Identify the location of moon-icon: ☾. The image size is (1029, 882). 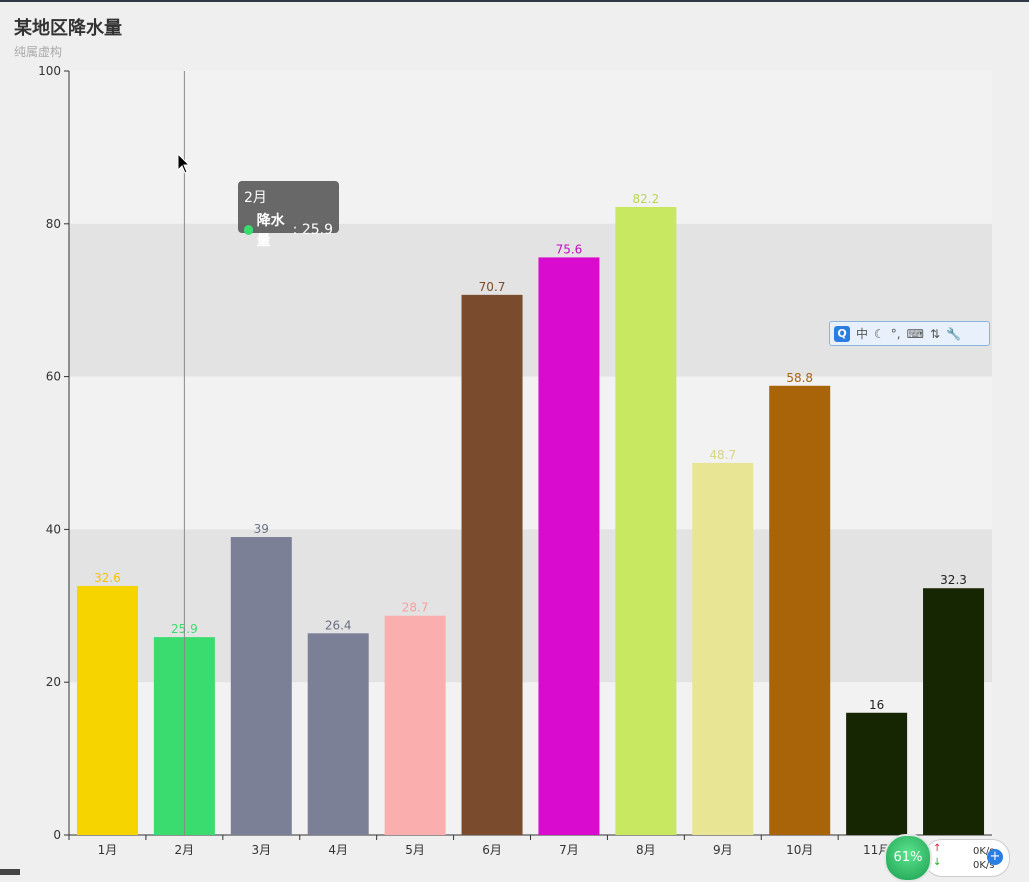
(879, 334).